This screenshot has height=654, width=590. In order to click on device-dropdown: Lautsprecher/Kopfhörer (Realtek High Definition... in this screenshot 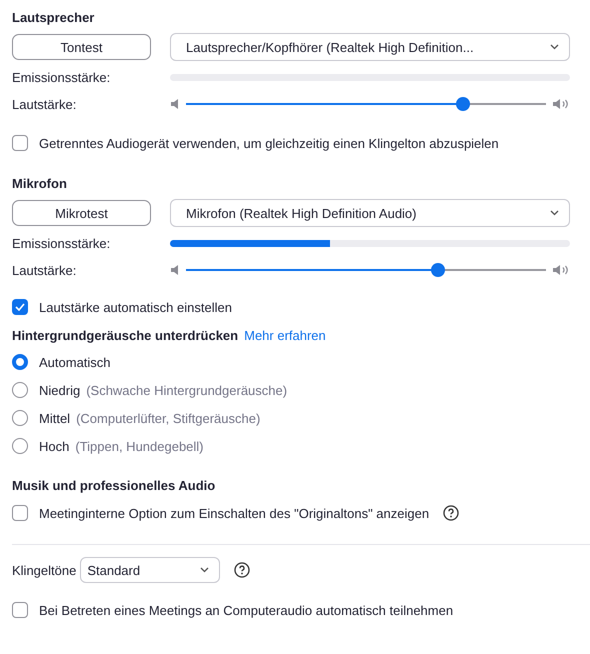, I will do `click(370, 47)`.